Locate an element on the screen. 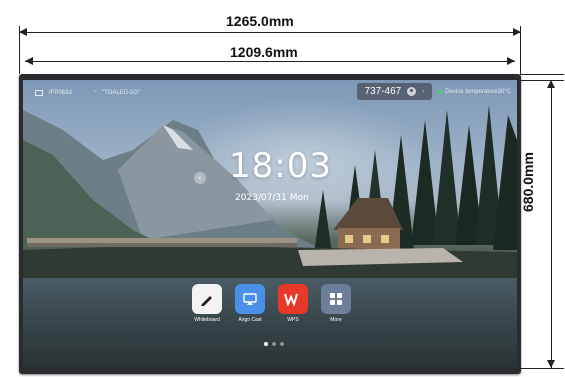  user-icon is located at coordinates (412, 91).